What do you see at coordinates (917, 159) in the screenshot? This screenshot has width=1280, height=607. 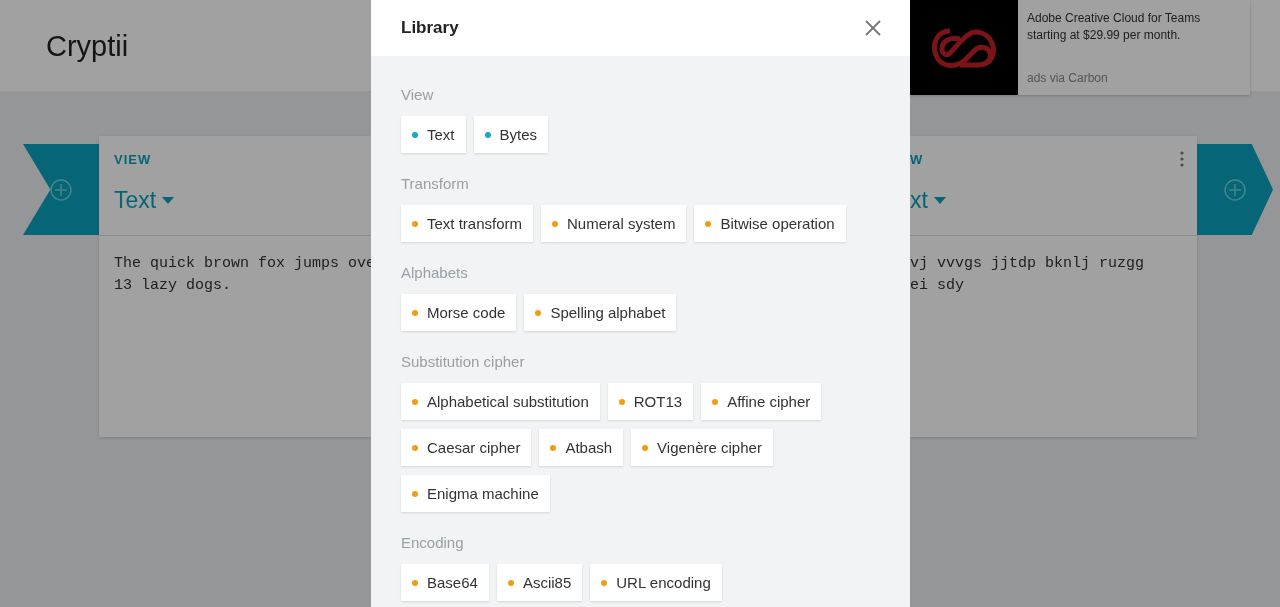 I see `brick-label: W` at bounding box center [917, 159].